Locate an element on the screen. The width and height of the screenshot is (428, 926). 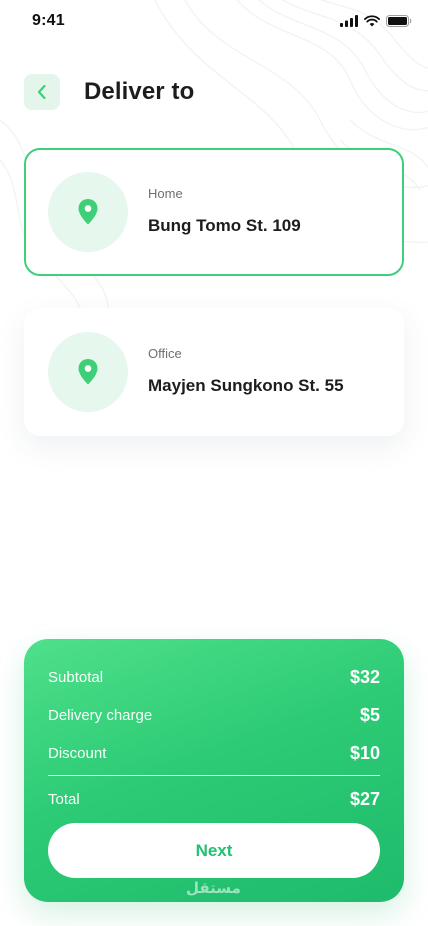
summary-value: $5 is located at coordinates (369, 715).